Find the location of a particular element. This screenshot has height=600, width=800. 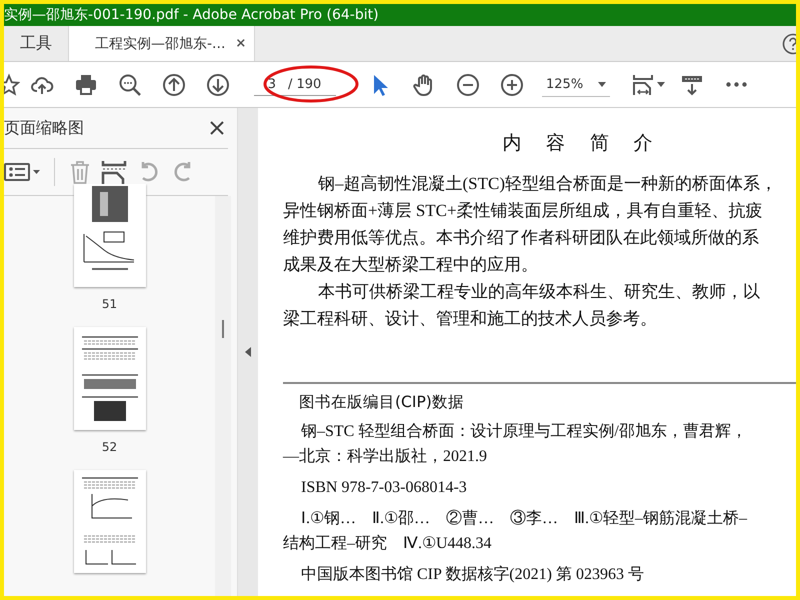

text-line: ISBN 978-7-03-068014-3 is located at coordinates (383, 488).